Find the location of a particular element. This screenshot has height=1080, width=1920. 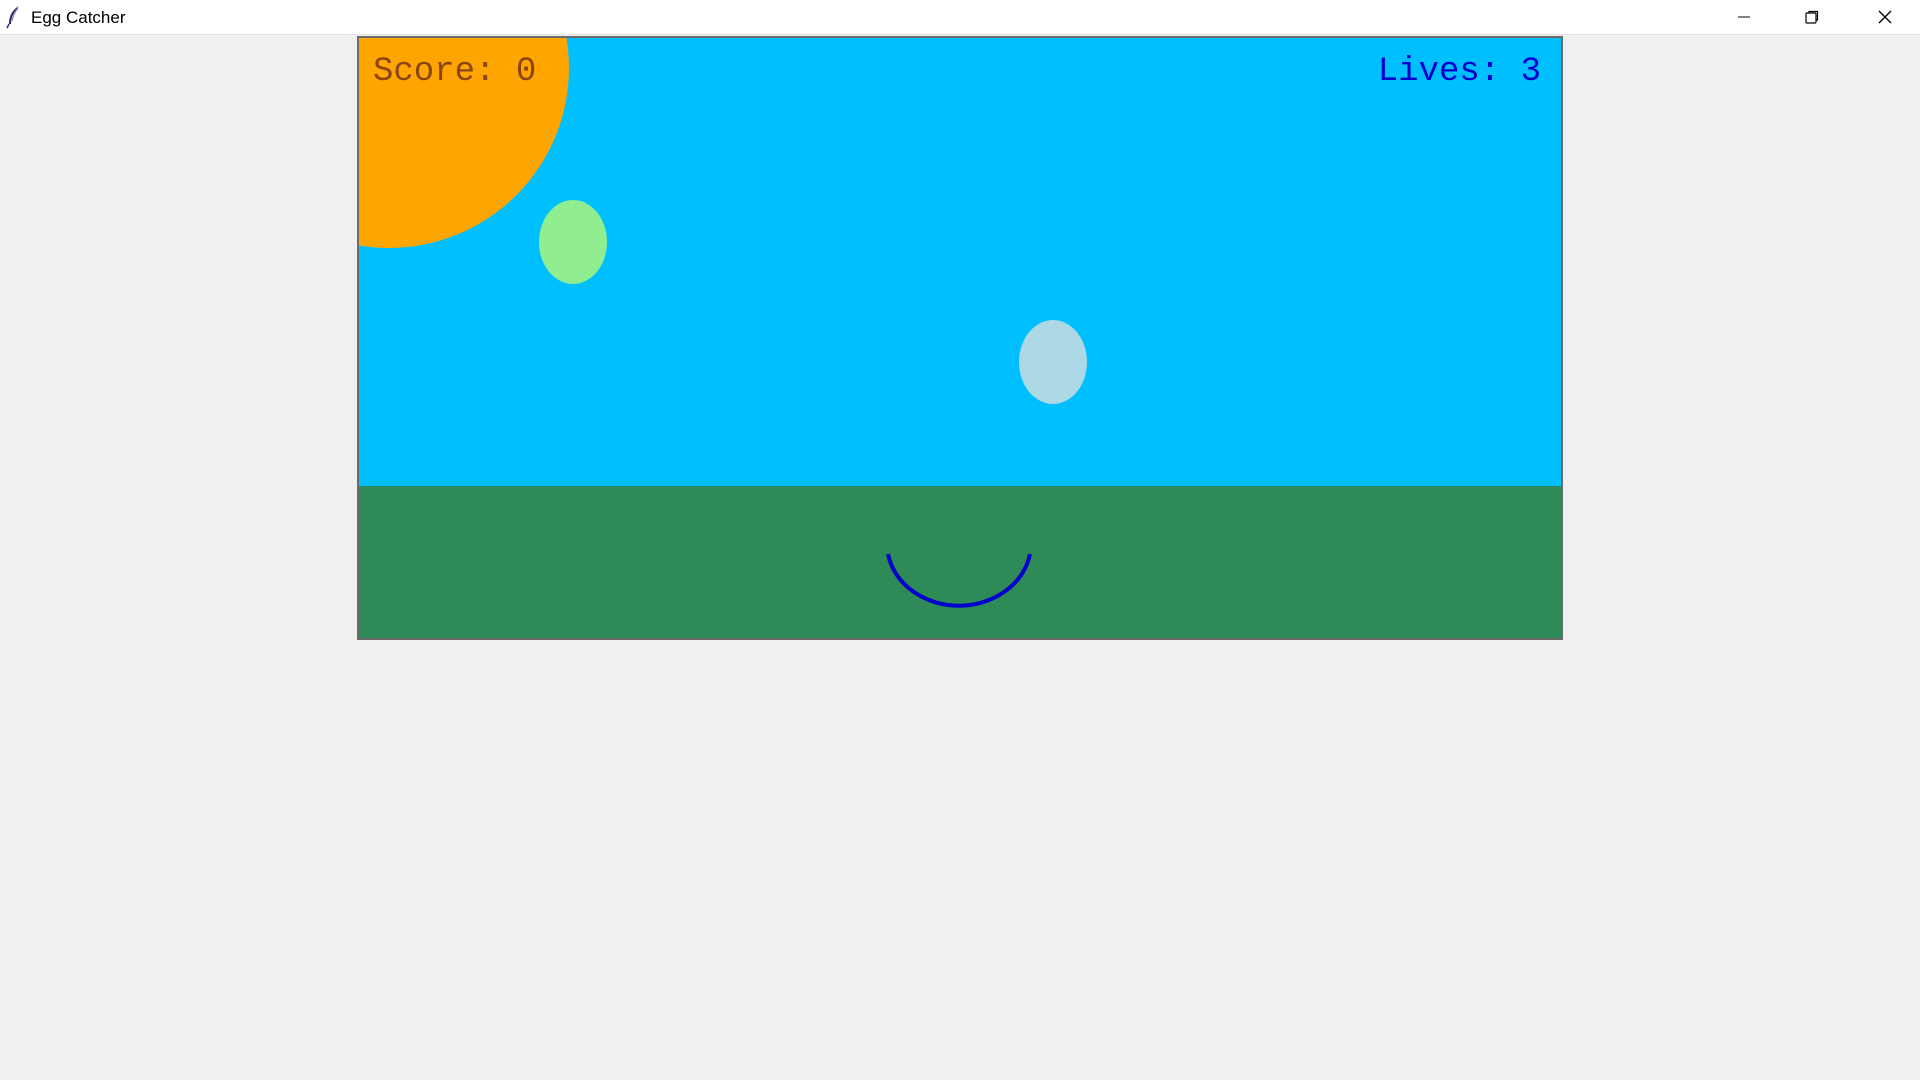

minimize-icon is located at coordinates (1744, 17).